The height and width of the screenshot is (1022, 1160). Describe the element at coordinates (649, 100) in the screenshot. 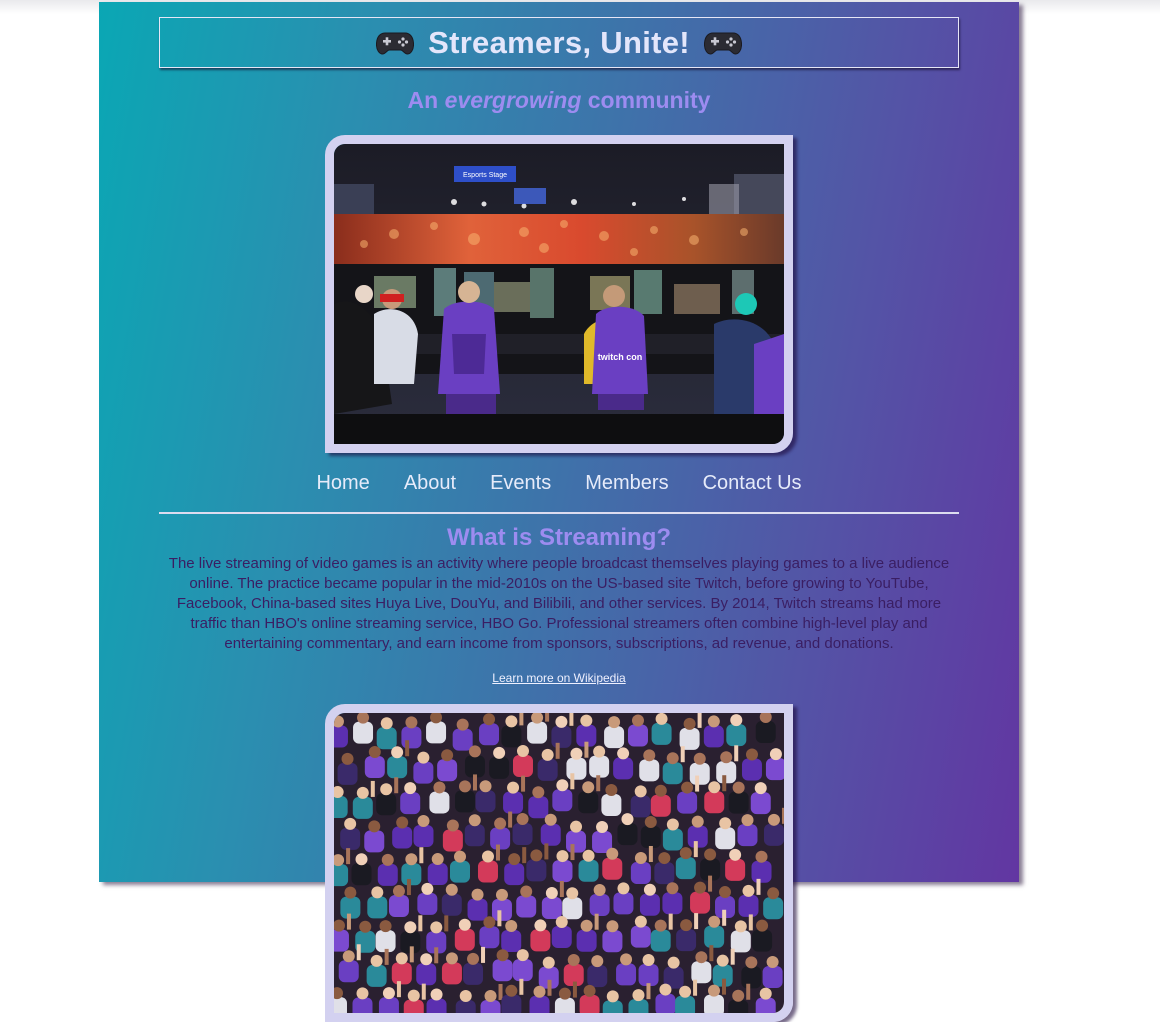

I see `tagline-suffix: community` at that location.